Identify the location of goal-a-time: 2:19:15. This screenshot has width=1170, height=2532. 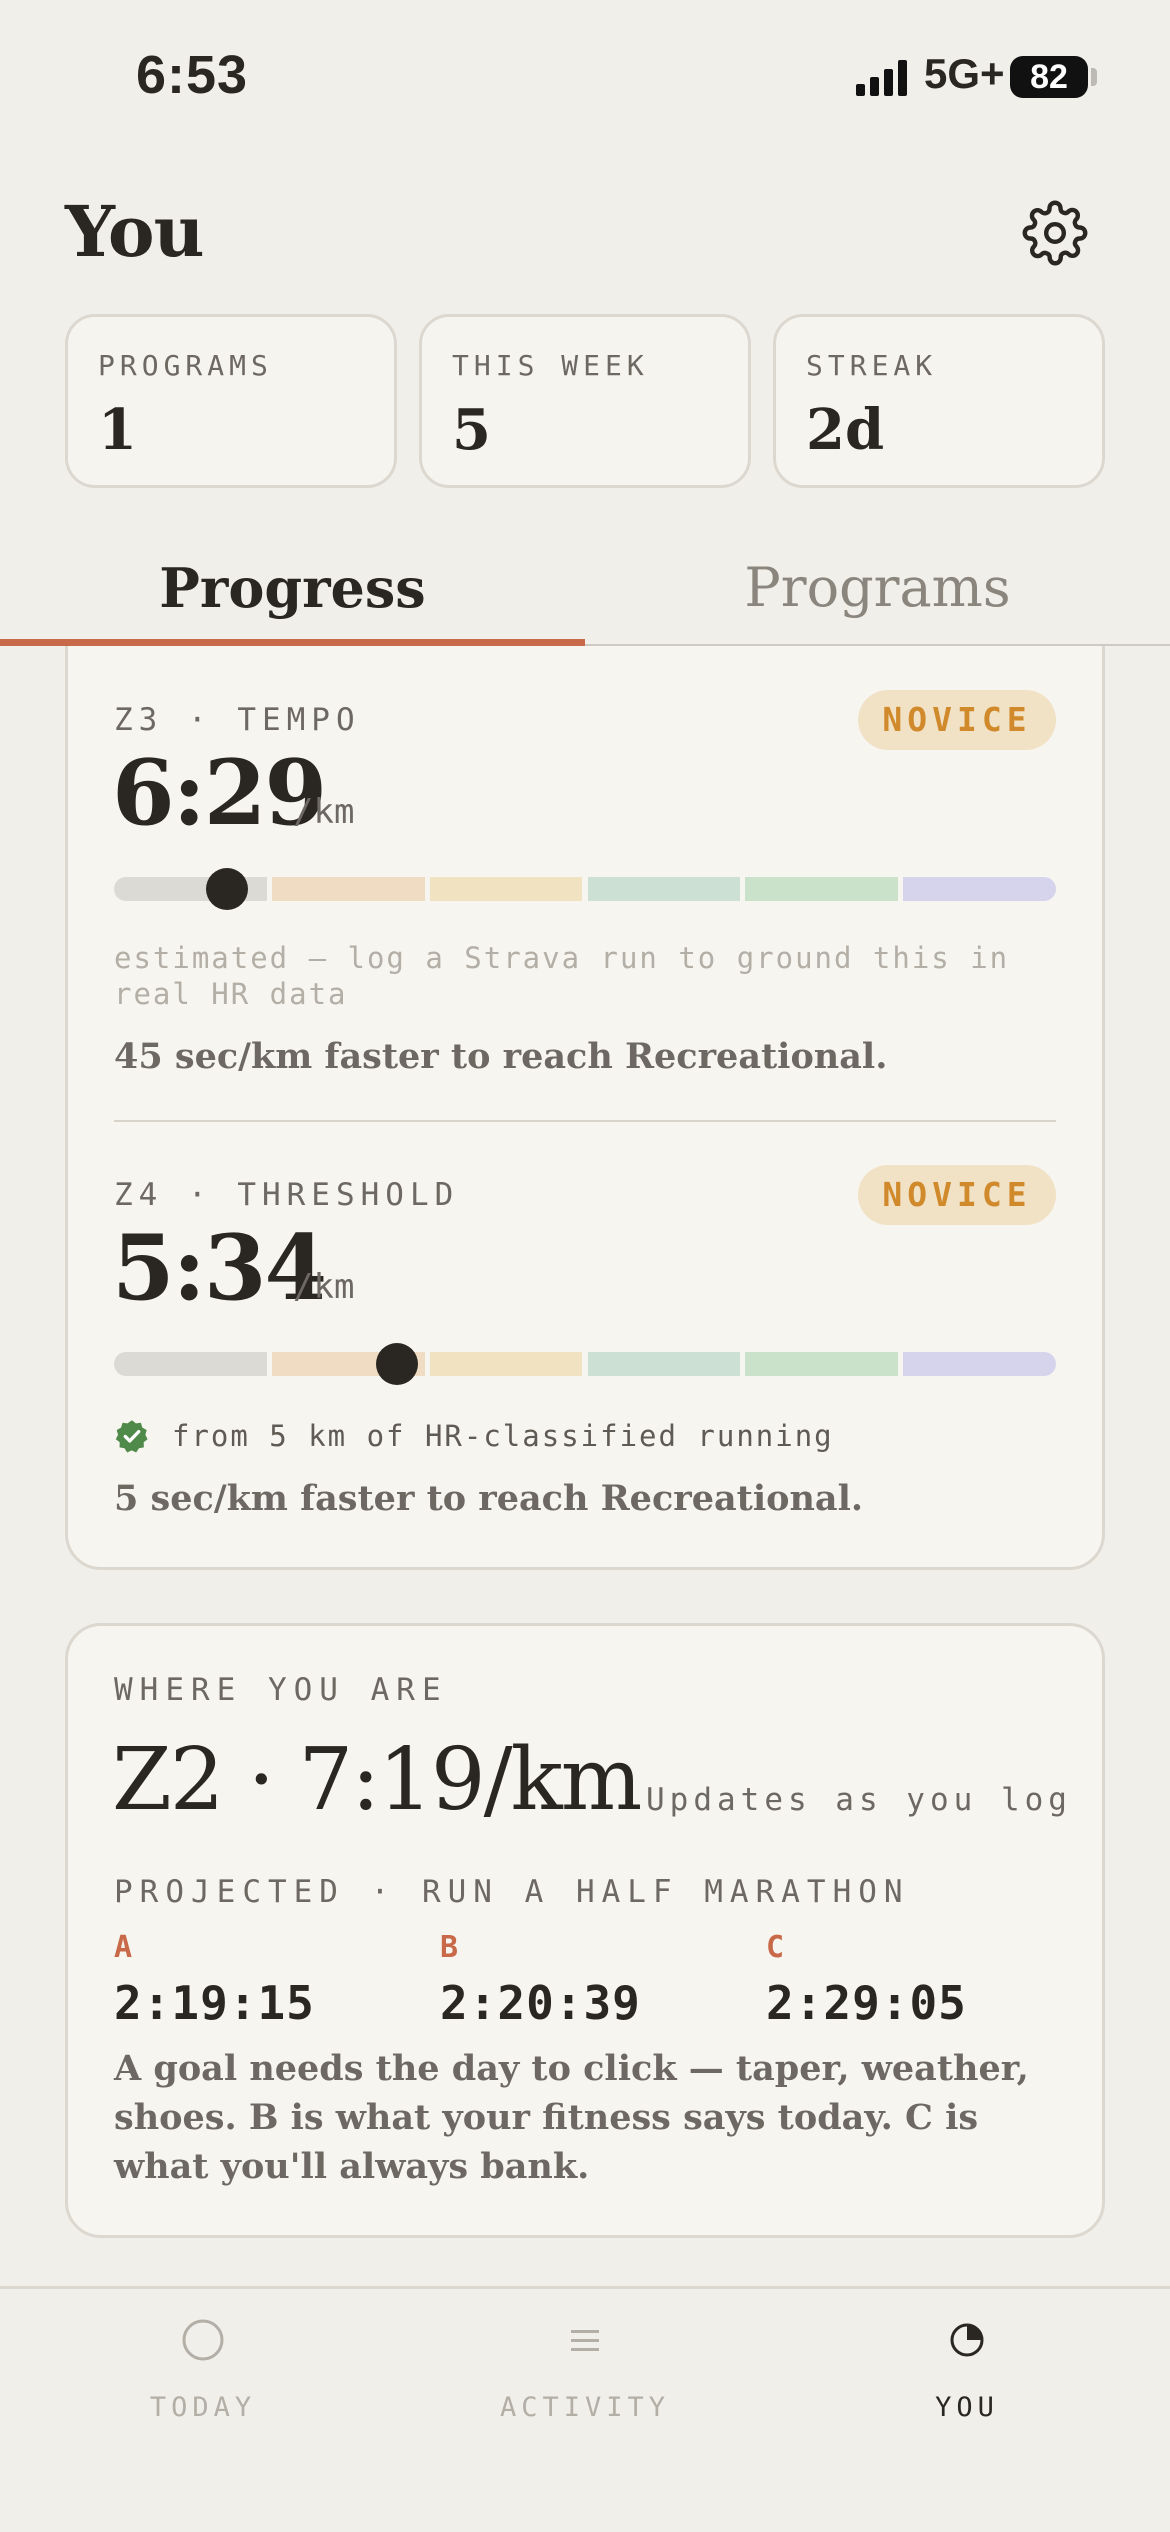
(214, 2003).